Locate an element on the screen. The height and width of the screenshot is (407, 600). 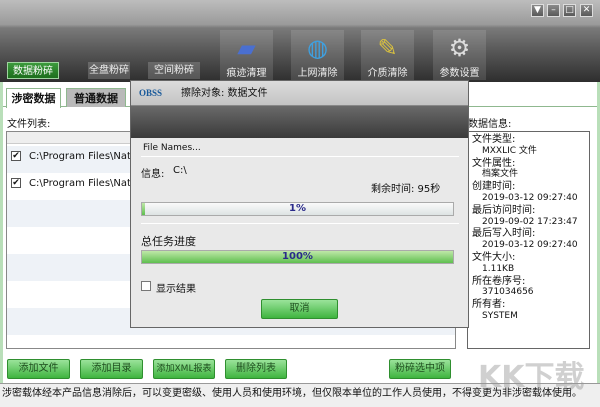
settings-button: ⚙ 参数设置 is located at coordinates (459, 55).